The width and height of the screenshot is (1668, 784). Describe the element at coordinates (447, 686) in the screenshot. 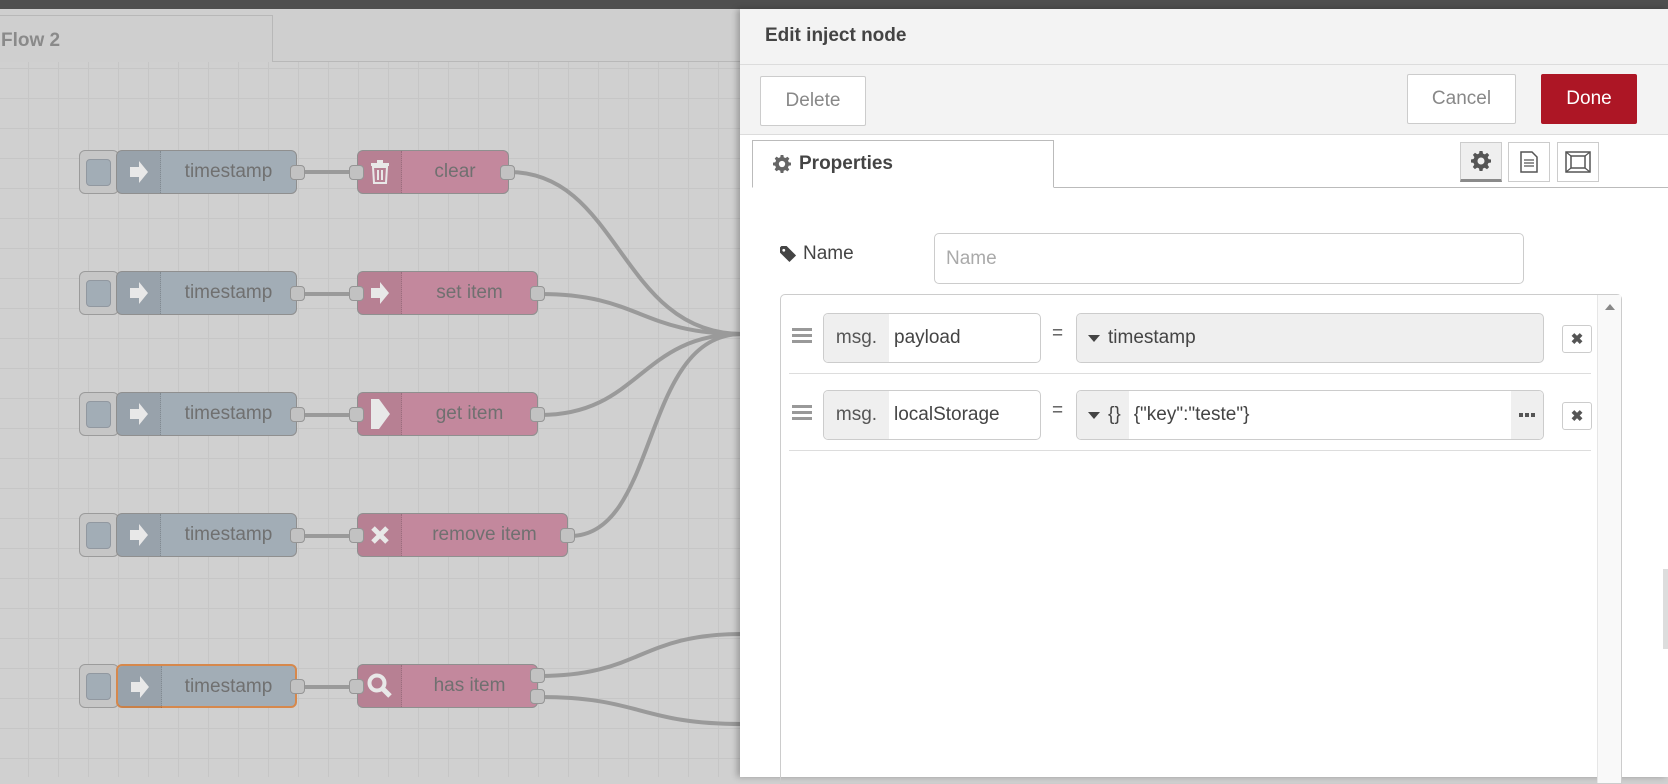

I see `has-item-node: has item` at that location.